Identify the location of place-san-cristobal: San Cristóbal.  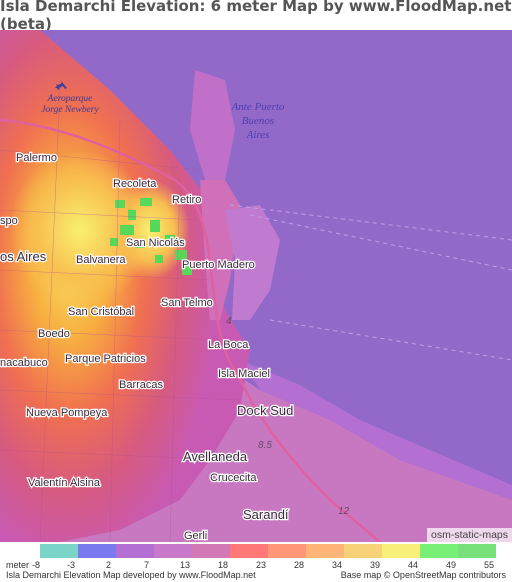
(101, 312).